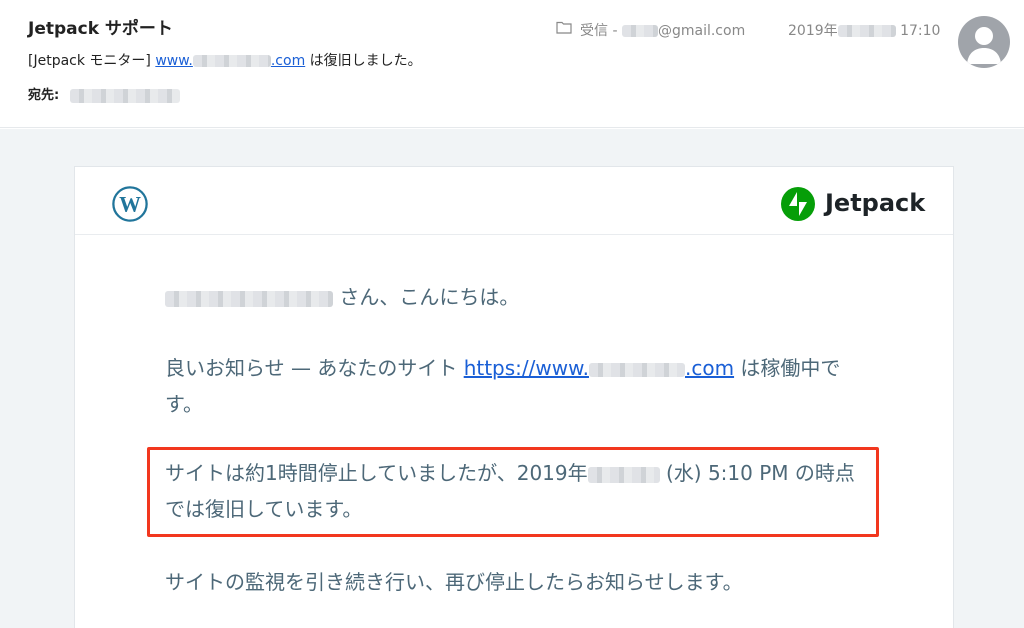  I want to click on svg-text: W, so click(130, 205).